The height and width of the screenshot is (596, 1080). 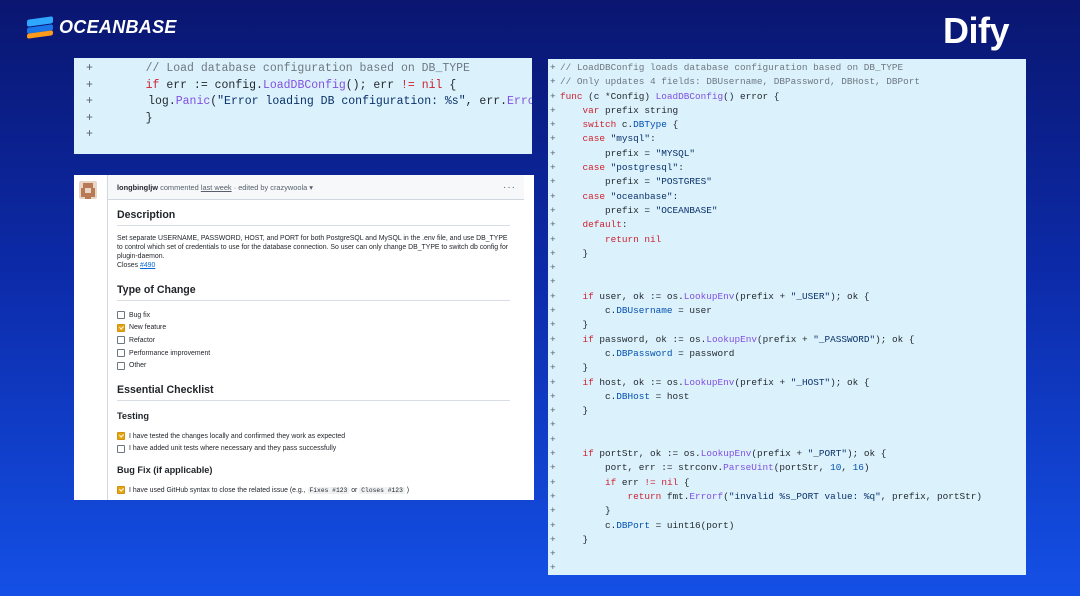 I want to click on comment-author: longbingljw, so click(x=137, y=187).